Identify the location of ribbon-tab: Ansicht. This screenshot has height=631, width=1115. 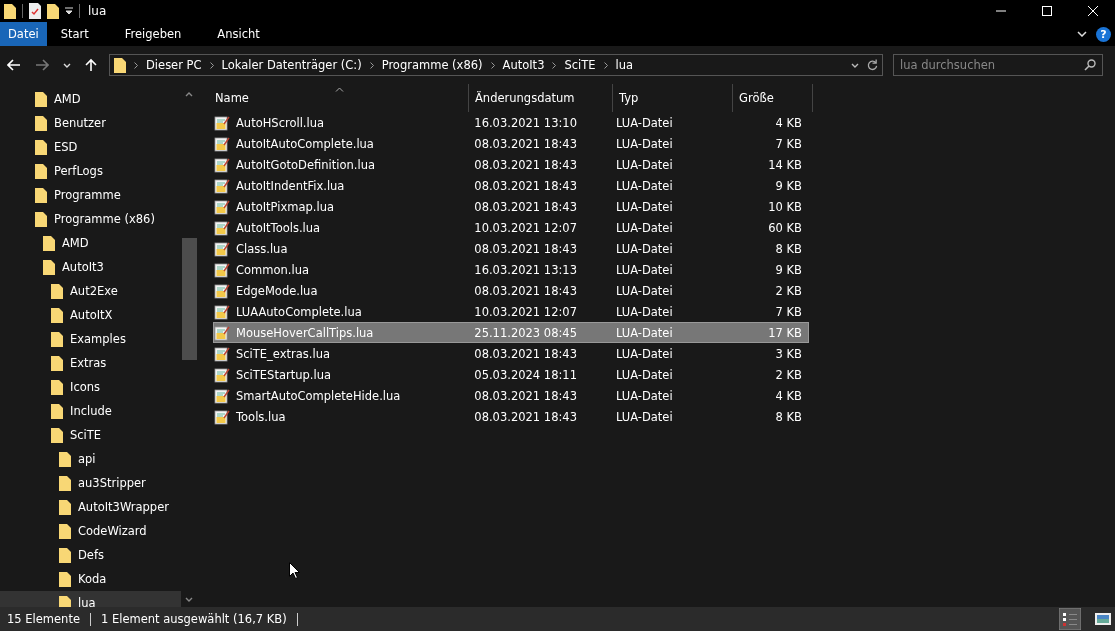
(238, 34).